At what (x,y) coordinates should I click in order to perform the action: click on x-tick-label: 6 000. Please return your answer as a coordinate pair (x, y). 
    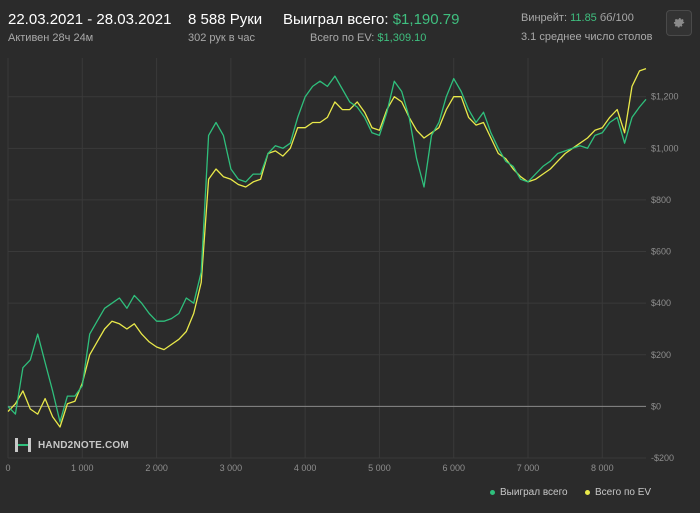
    Looking at the image, I should click on (453, 468).